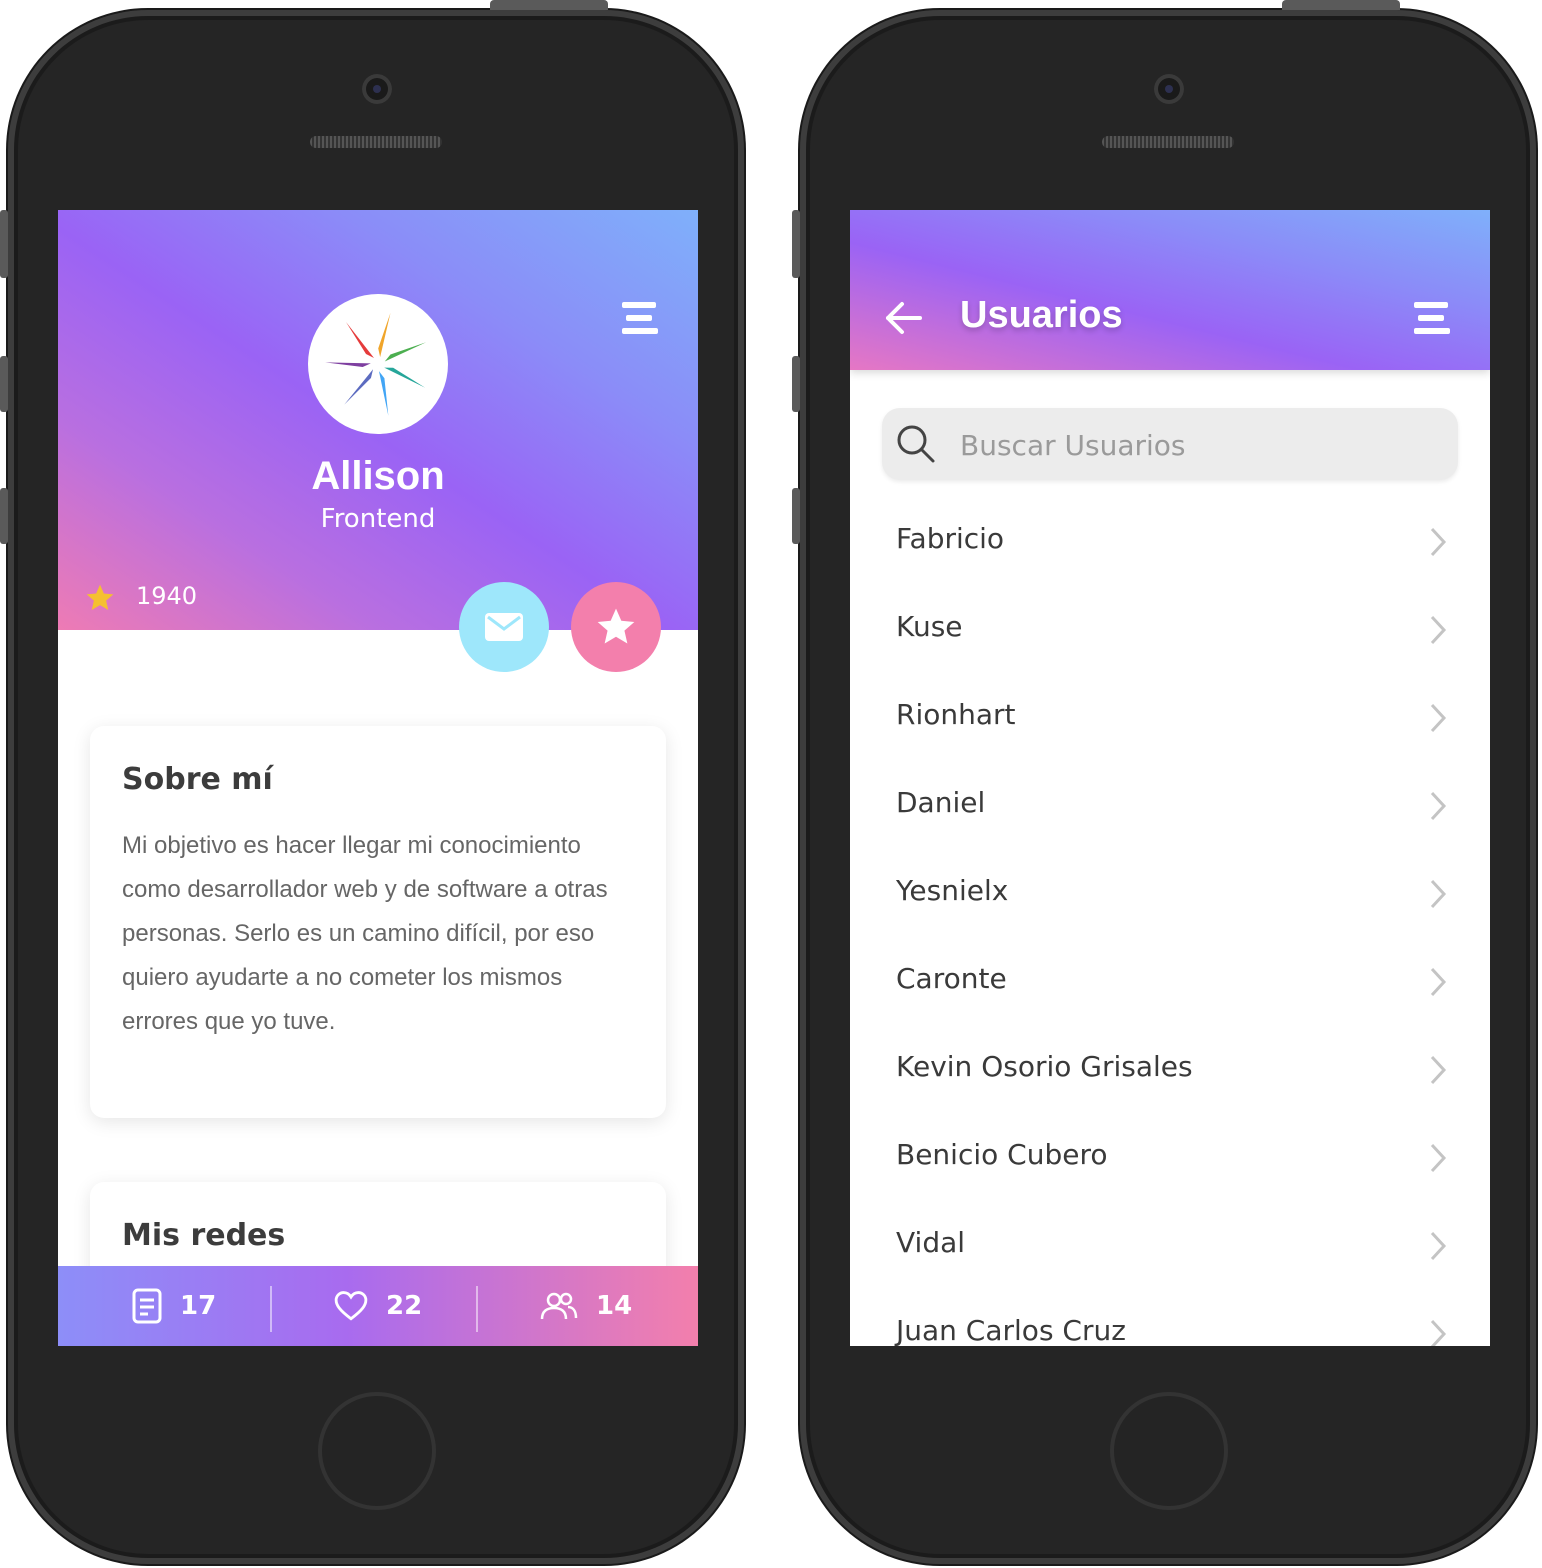 The width and height of the screenshot is (1542, 1568). What do you see at coordinates (952, 890) in the screenshot?
I see `user-name: Yesnielx` at bounding box center [952, 890].